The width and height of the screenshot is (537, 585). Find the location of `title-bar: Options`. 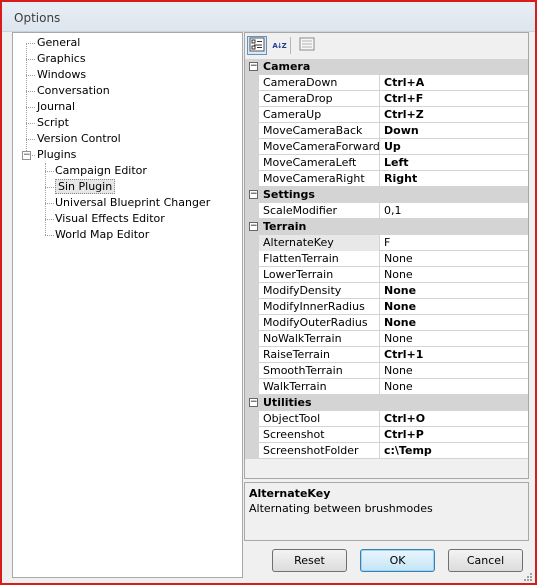

title-bar: Options is located at coordinates (268, 17).